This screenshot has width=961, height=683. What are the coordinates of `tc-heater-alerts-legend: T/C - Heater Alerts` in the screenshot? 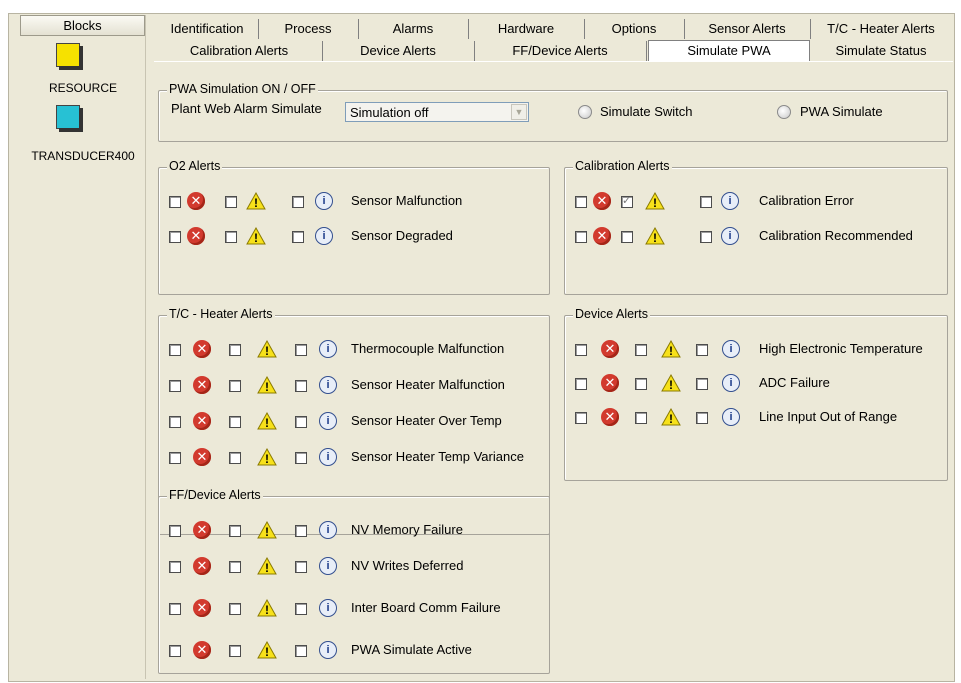 It's located at (221, 314).